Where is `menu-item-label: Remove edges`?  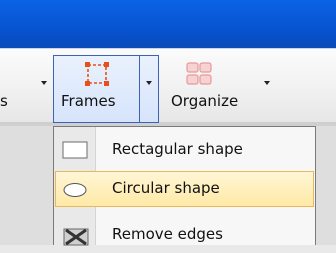
menu-item-label: Remove edges is located at coordinates (167, 234).